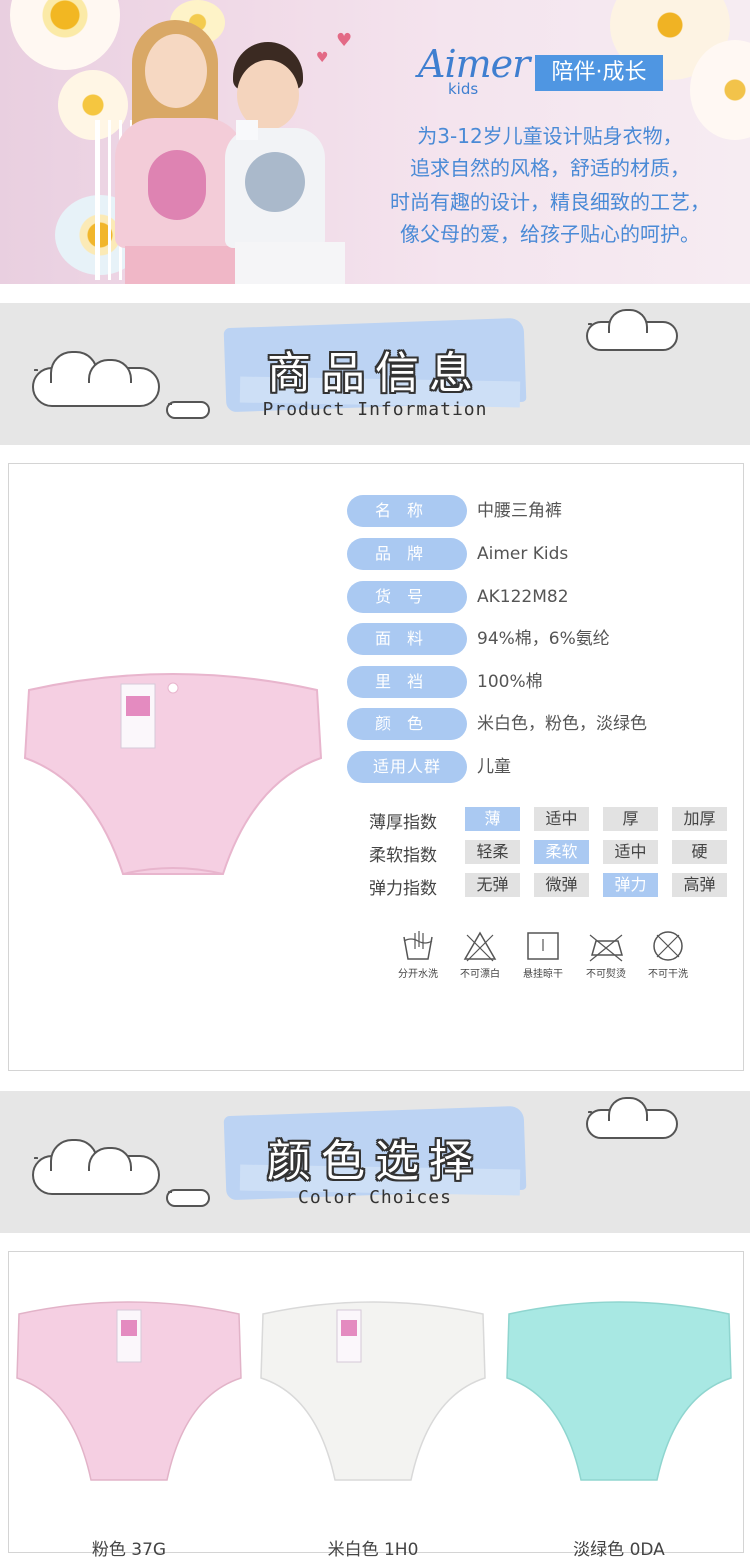 This screenshot has width=750, height=1560. I want to click on care-label: 不可干洗, so click(668, 974).